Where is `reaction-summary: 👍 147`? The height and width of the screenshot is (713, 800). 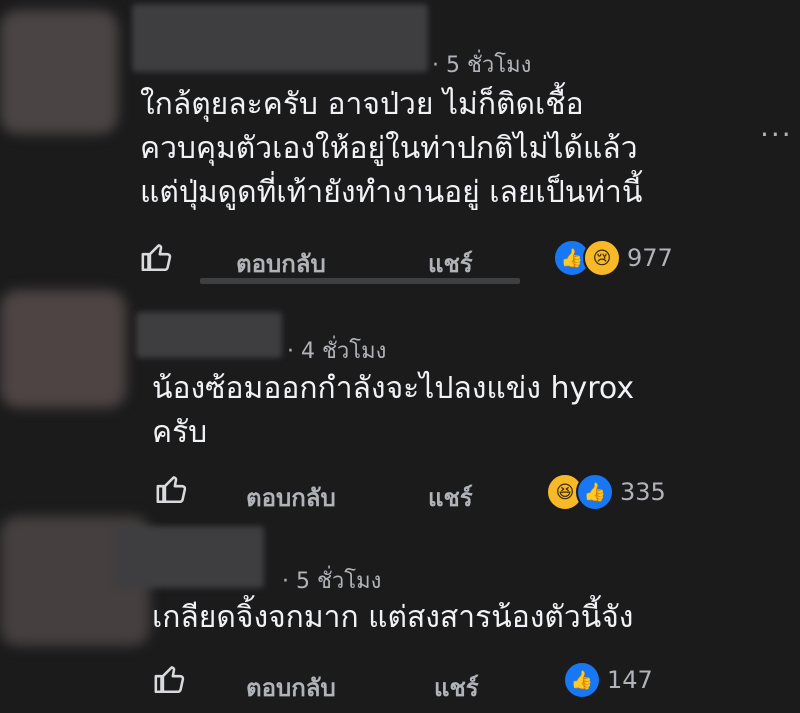
reaction-summary: 👍 147 is located at coordinates (608, 680).